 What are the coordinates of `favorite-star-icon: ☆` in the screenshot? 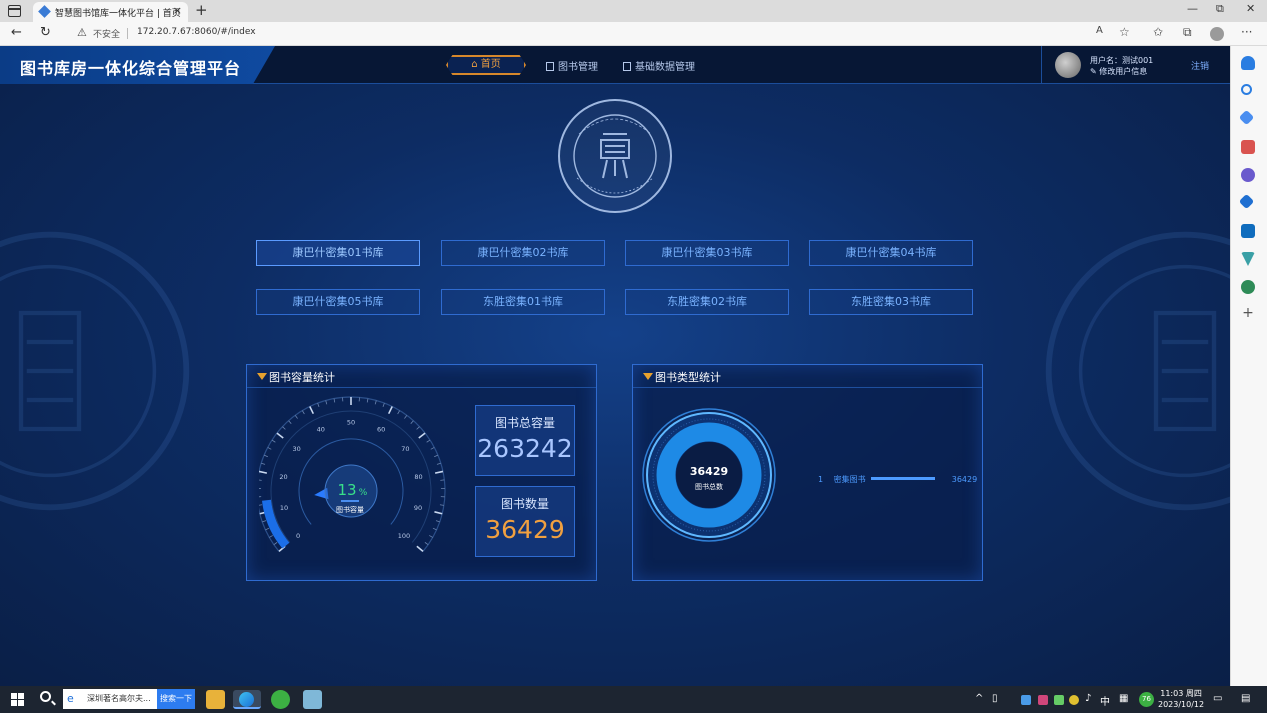 It's located at (1124, 32).